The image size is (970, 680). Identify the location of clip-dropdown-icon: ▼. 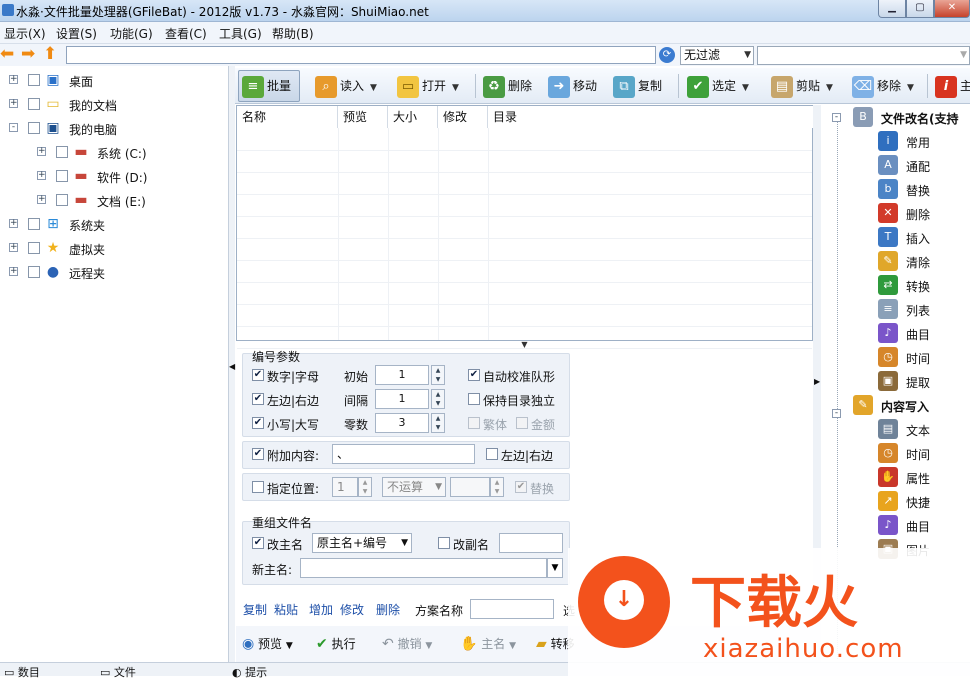
(829, 88).